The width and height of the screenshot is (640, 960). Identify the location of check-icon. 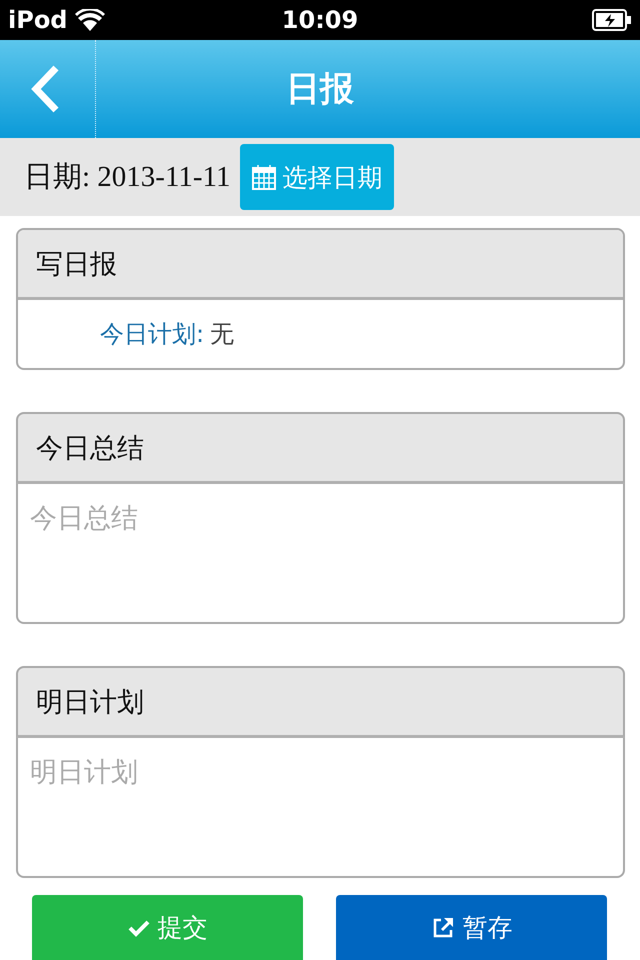
(139, 927).